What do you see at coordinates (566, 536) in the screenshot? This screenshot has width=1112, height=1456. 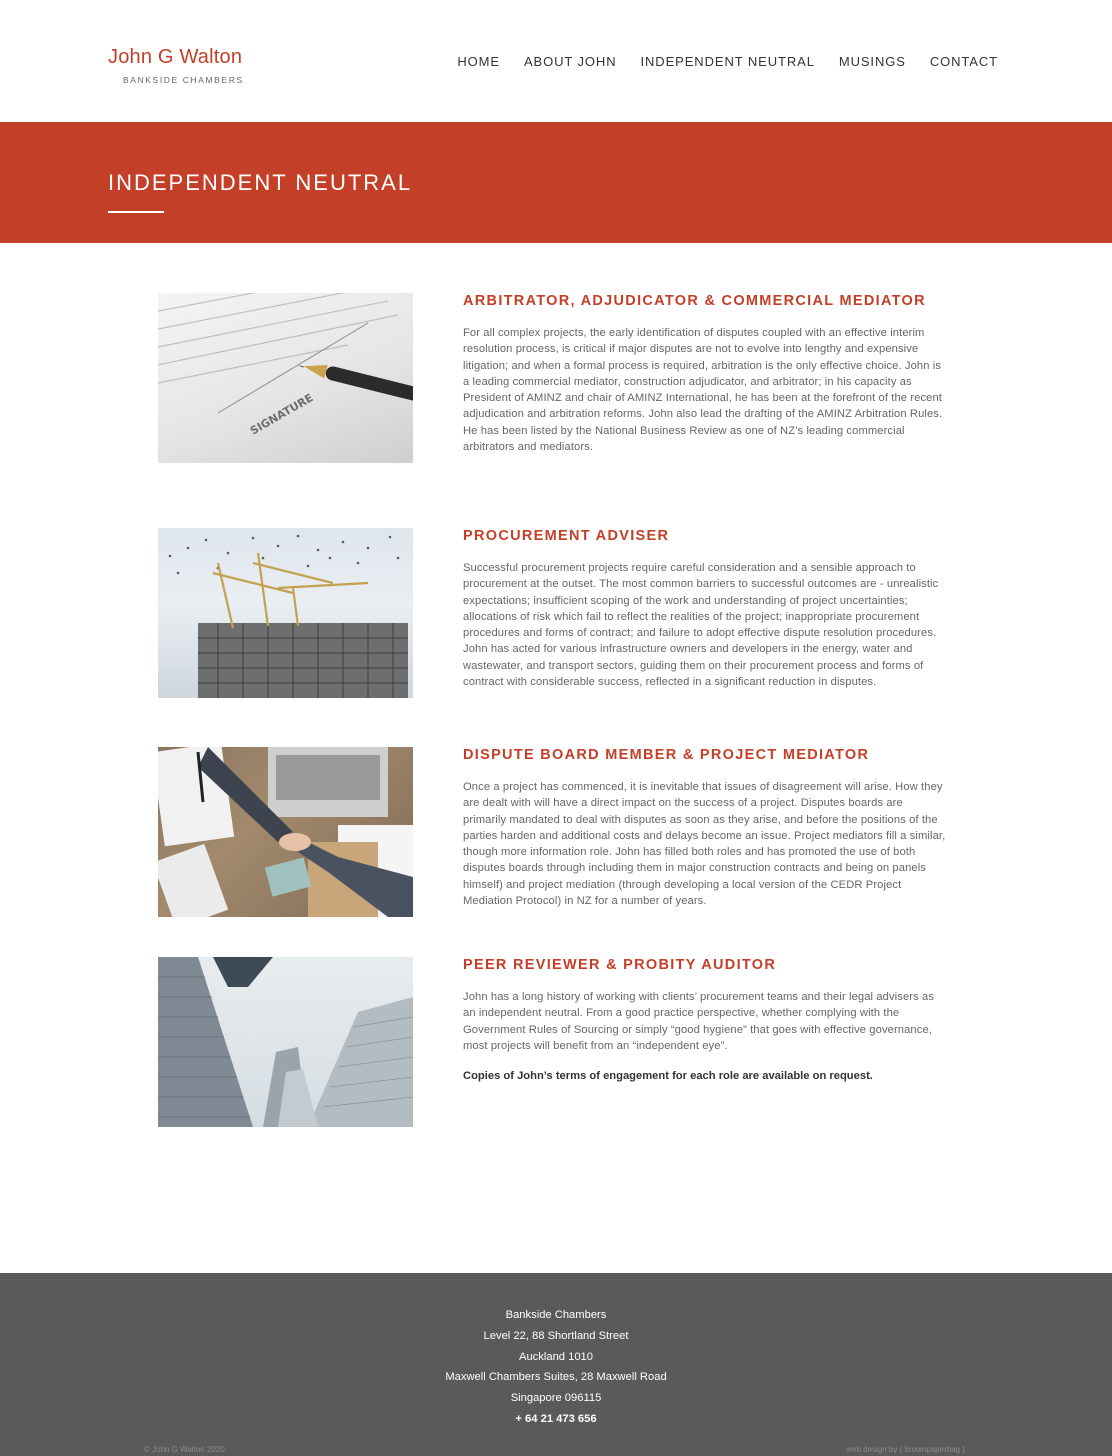 I see `section-heading: PROCUREMENT ADVISER` at bounding box center [566, 536].